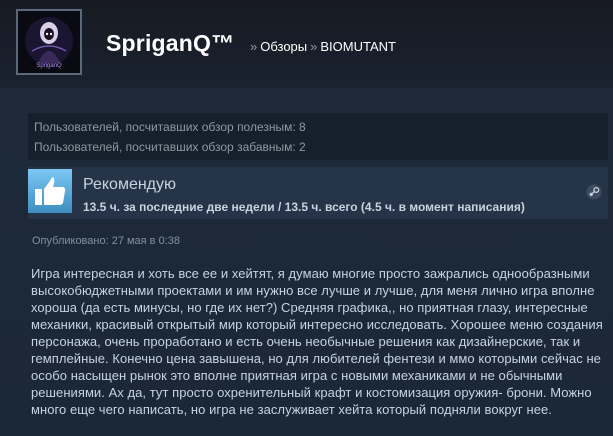  Describe the element at coordinates (170, 43) in the screenshot. I see `profile-username: SpriganQ™` at that location.